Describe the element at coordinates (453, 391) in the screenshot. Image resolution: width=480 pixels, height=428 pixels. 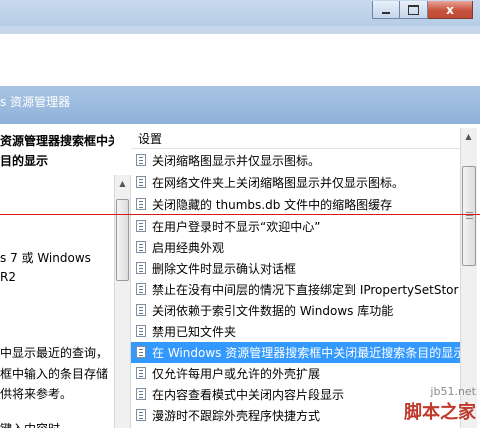
I see `watermark-url: jb51.net` at that location.